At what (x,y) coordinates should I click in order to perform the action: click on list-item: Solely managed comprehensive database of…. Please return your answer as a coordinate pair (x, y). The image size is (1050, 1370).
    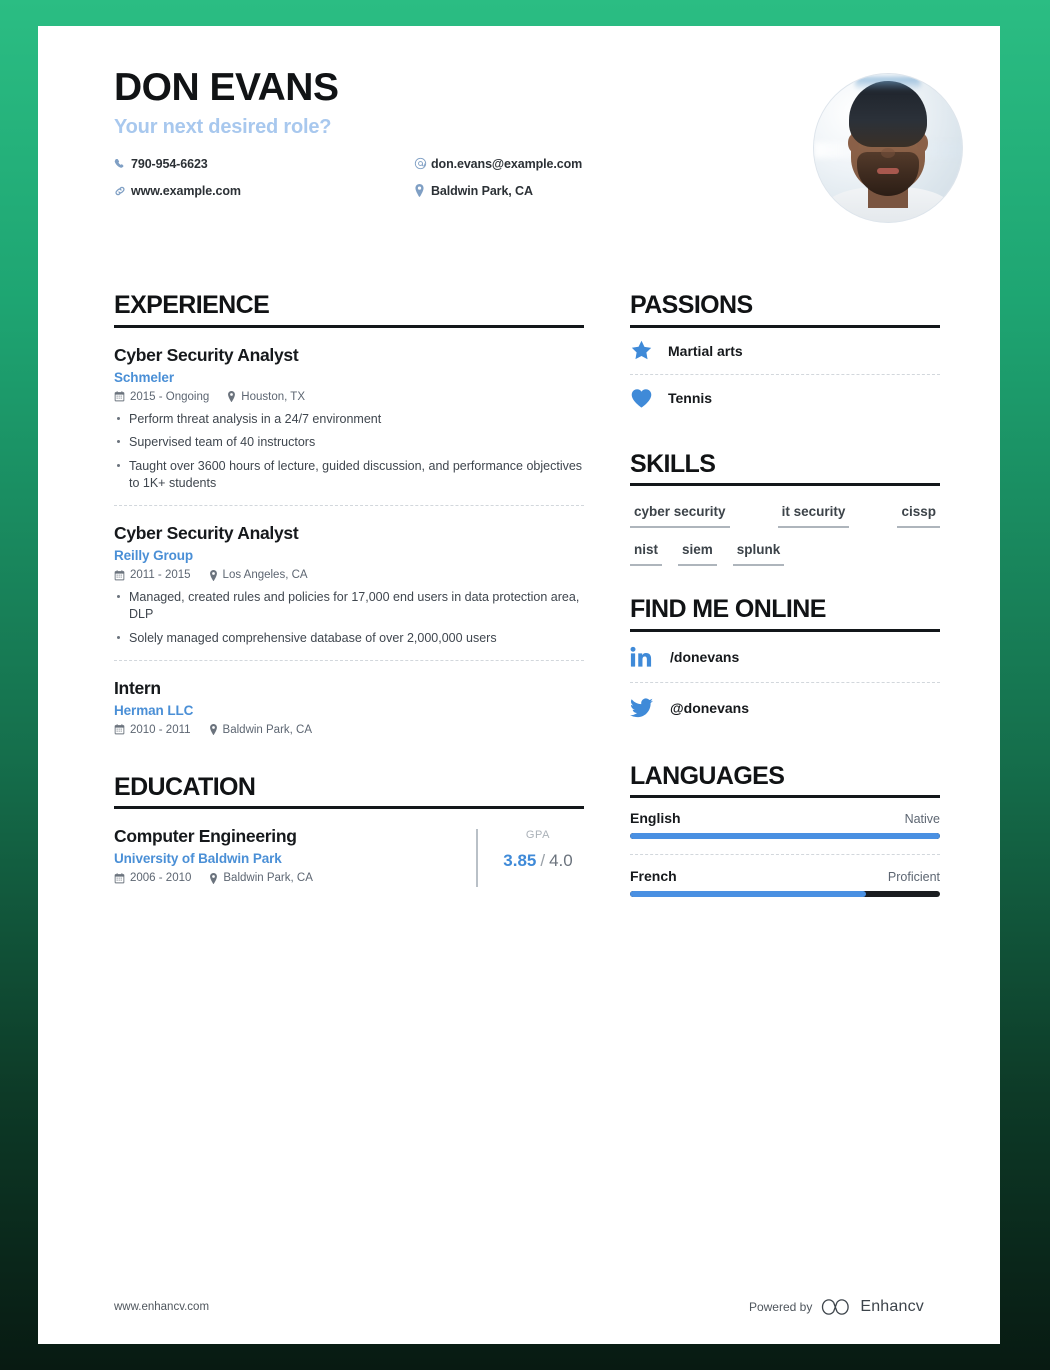
    Looking at the image, I should click on (349, 638).